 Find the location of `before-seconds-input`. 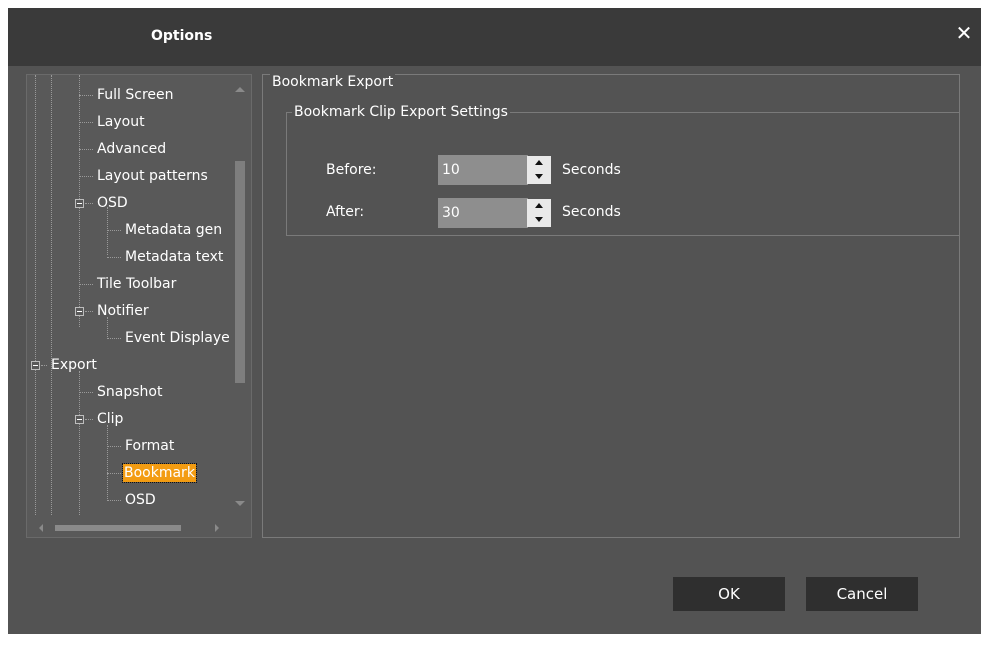

before-seconds-input is located at coordinates (483, 170).